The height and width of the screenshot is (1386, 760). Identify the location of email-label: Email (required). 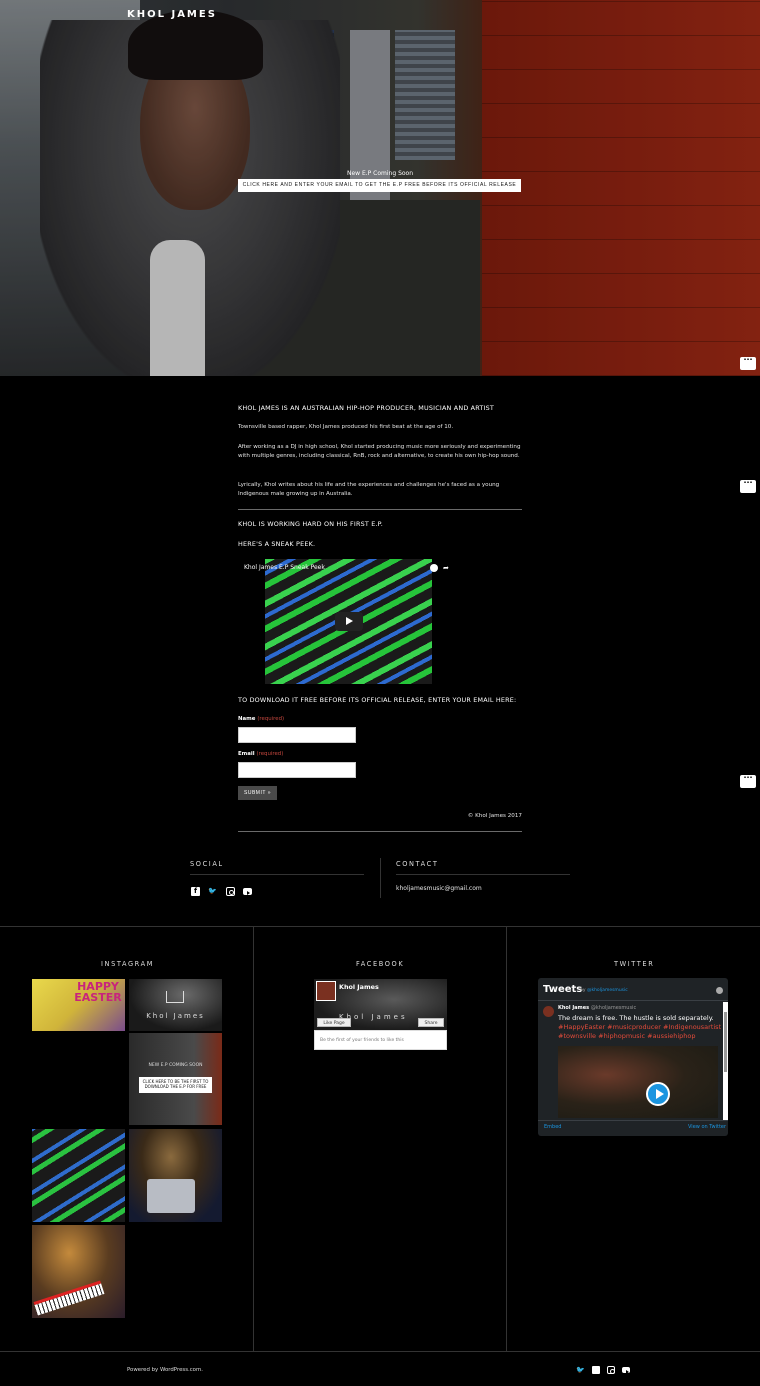
(261, 754).